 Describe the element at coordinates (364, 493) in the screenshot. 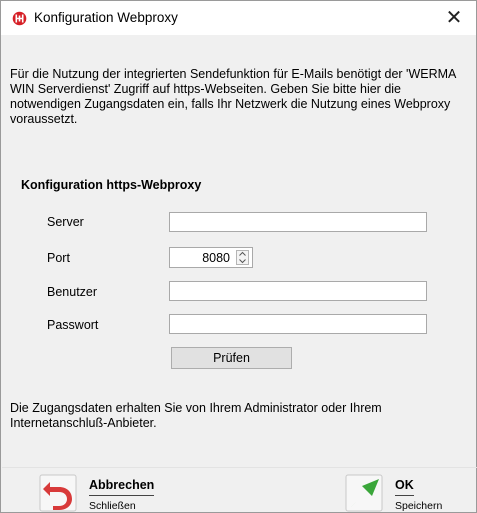

I see `check-arrow-icon` at that location.